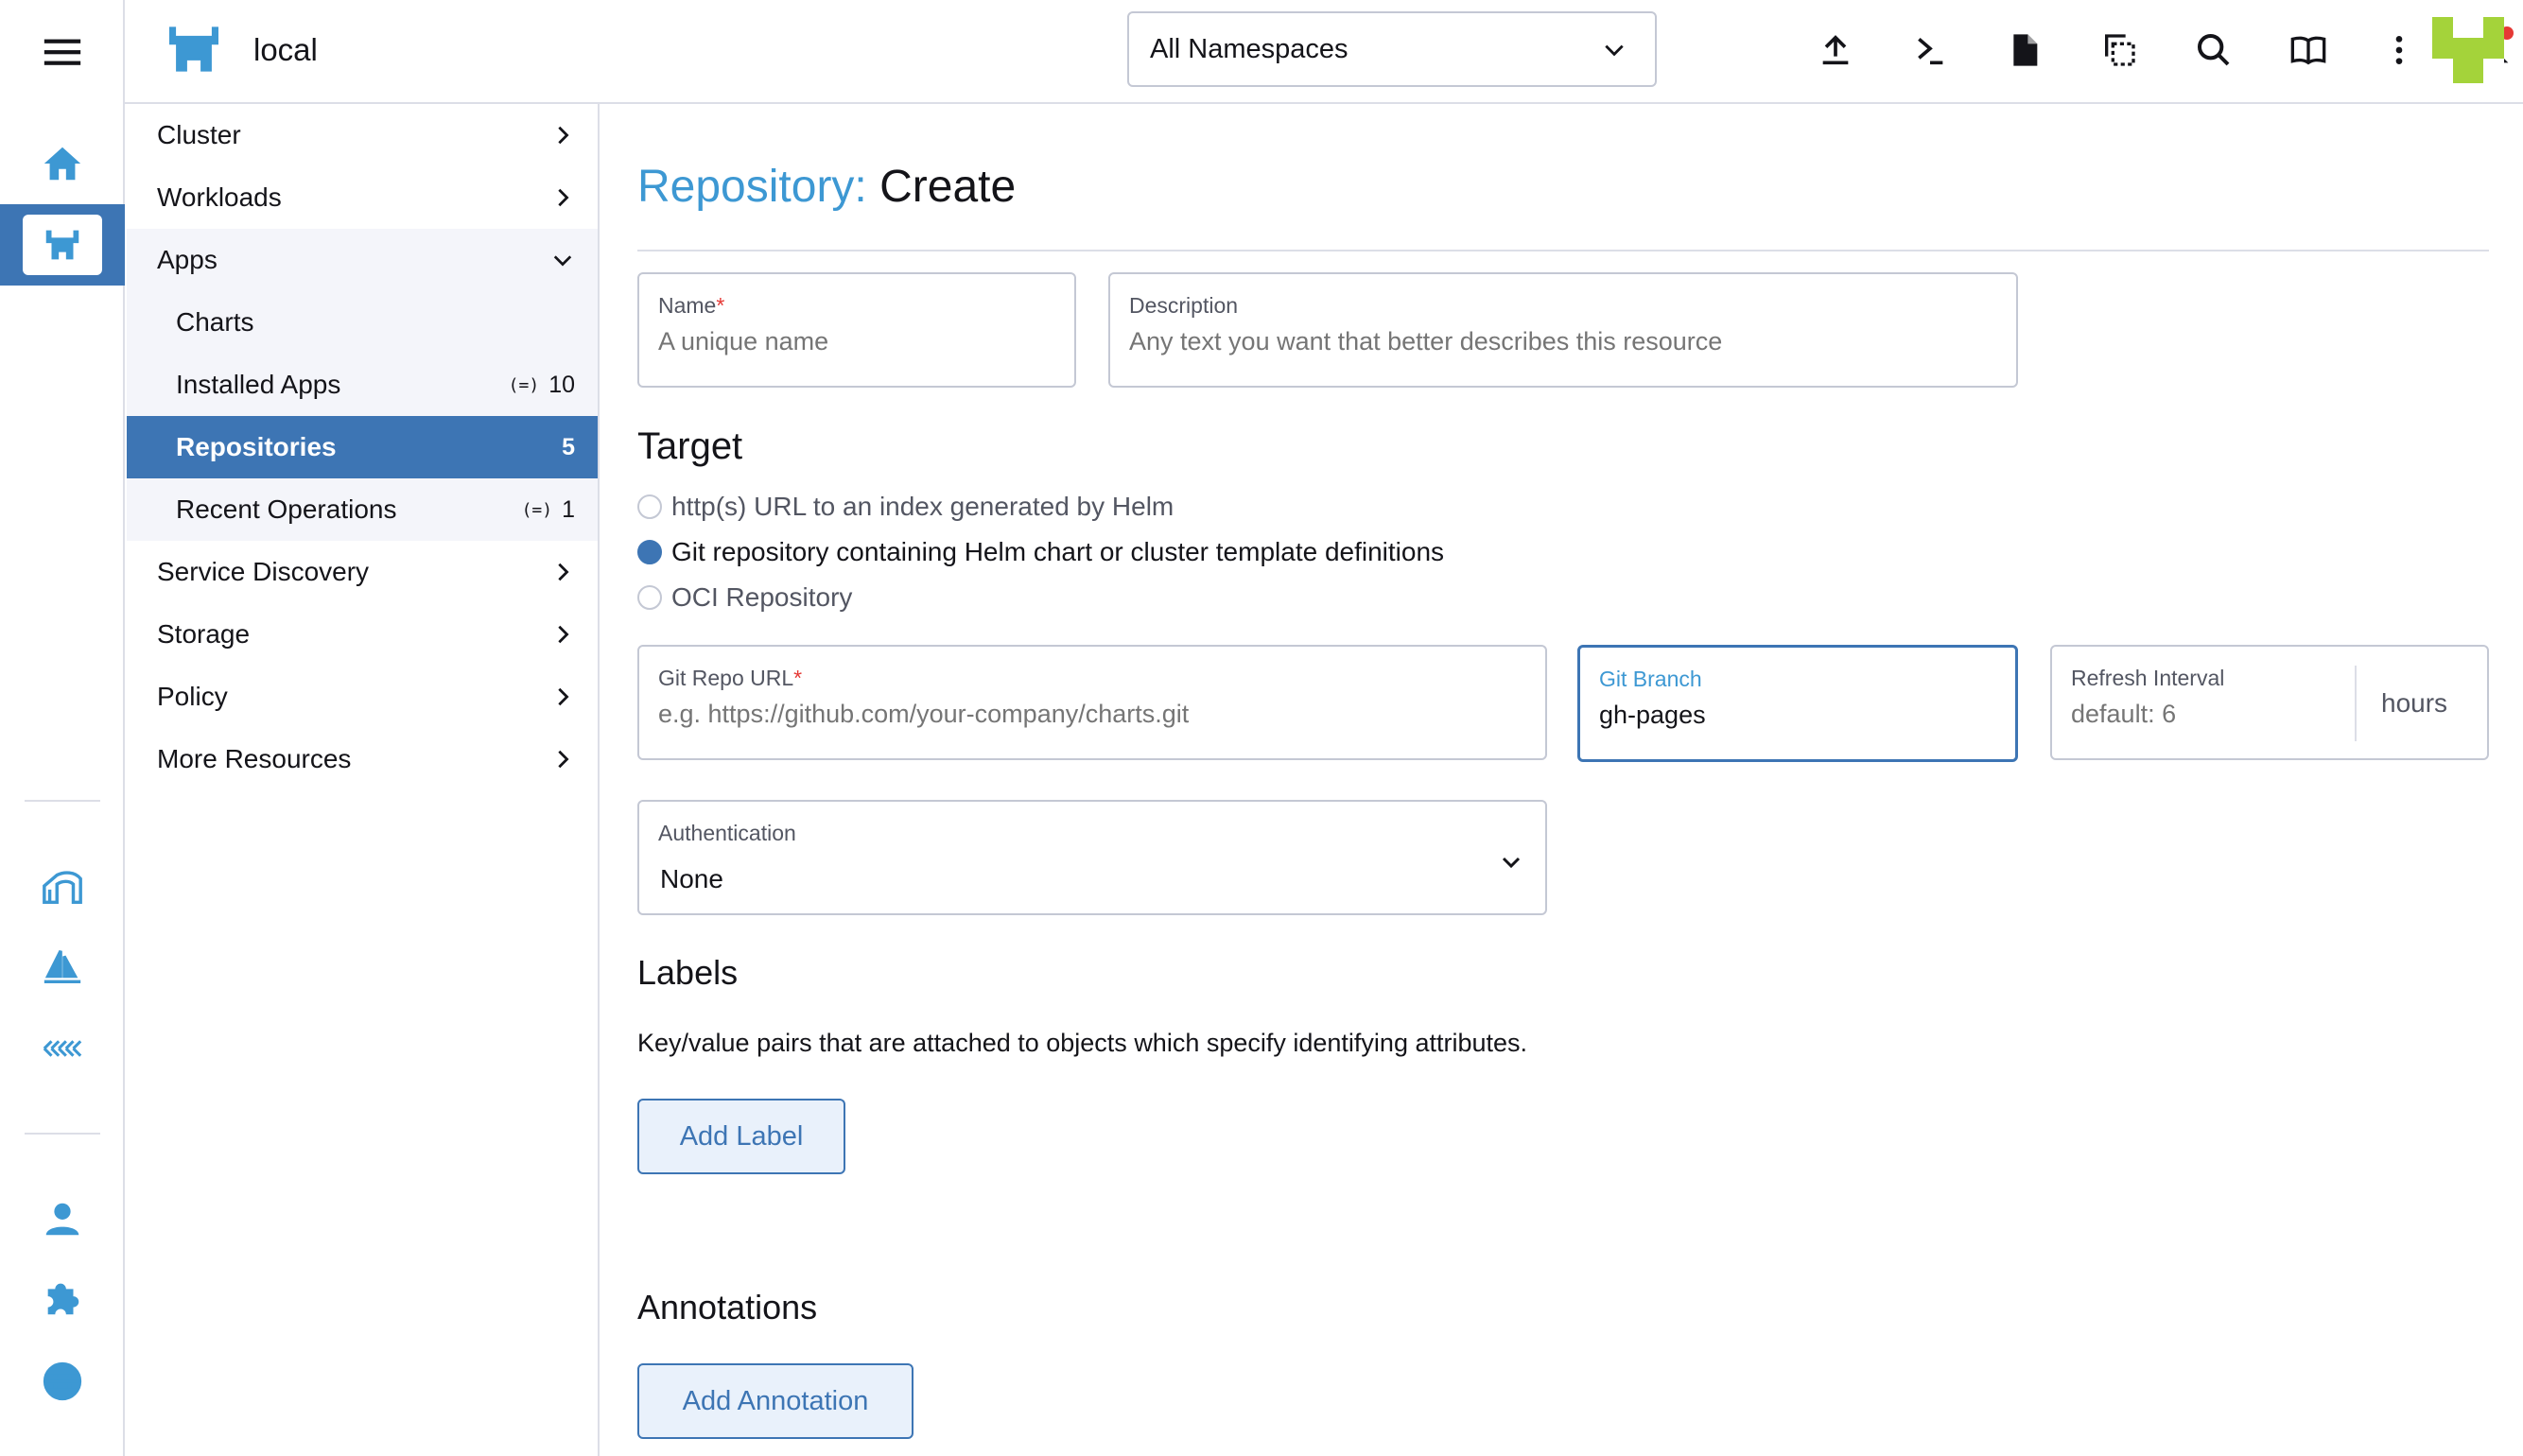 The height and width of the screenshot is (1456, 2523). Describe the element at coordinates (568, 509) in the screenshot. I see `count-value: 1` at that location.